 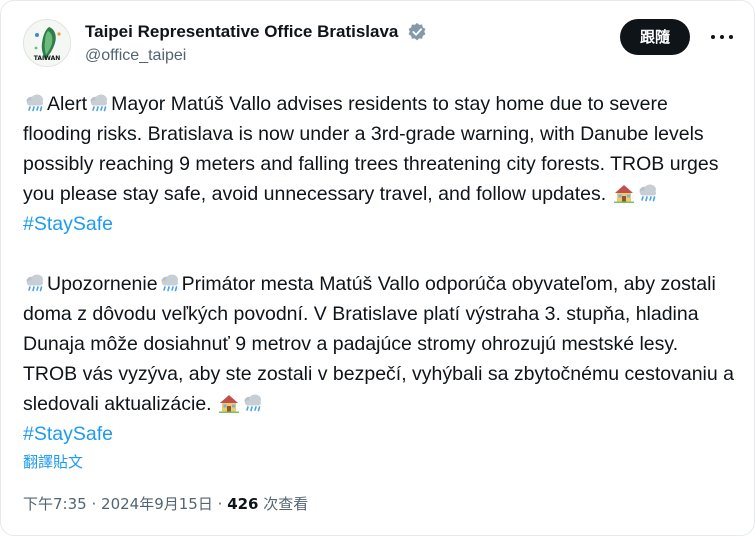 What do you see at coordinates (243, 504) in the screenshot?
I see `views-count: 426` at bounding box center [243, 504].